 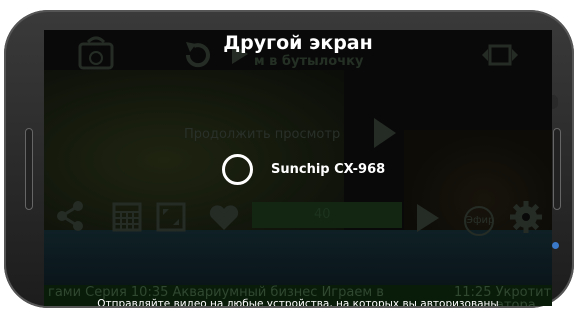 I want to click on device-name: Sunchip CX-968, so click(x=328, y=169).